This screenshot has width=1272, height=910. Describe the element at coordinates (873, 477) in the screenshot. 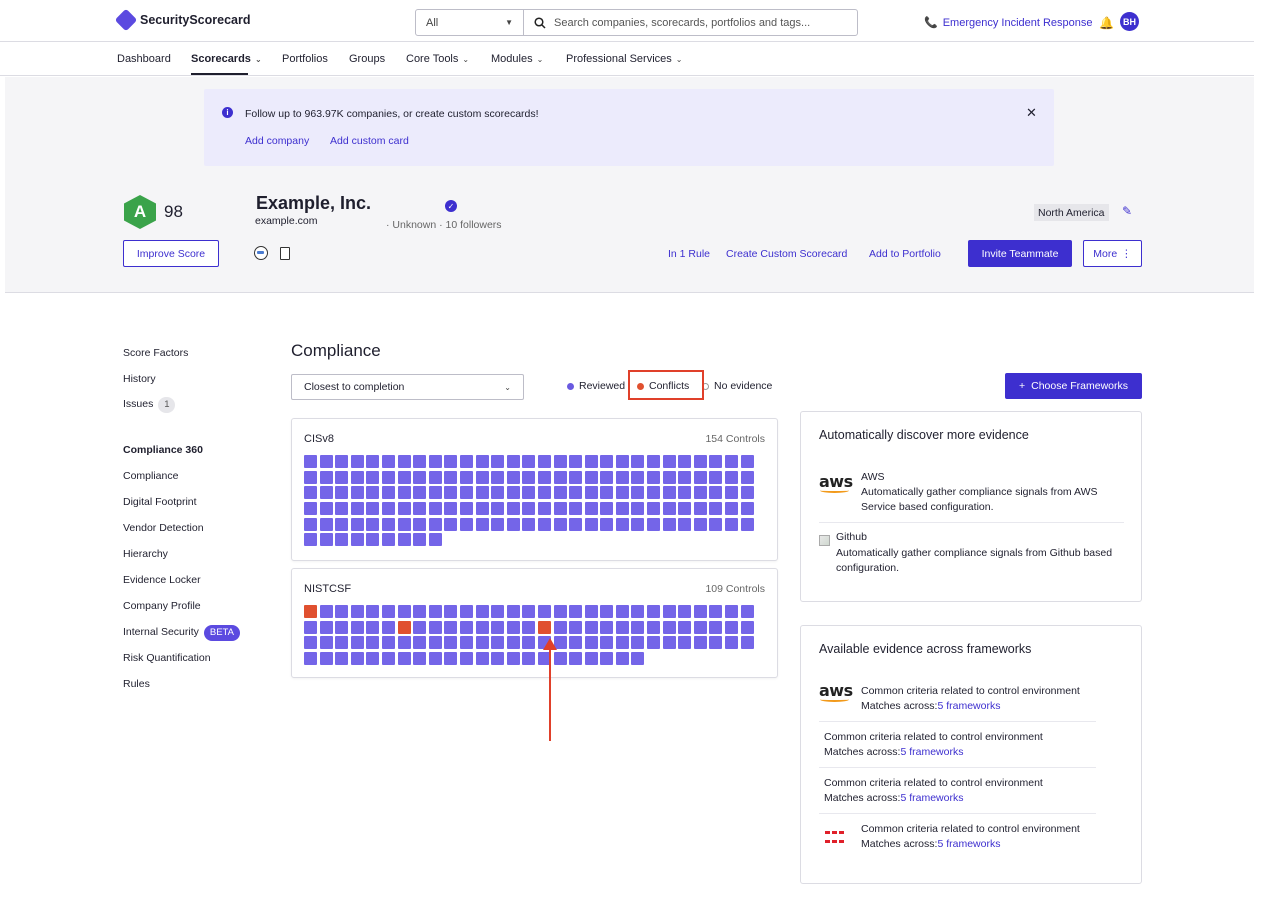

I see `aws-integration-link: AWS` at that location.